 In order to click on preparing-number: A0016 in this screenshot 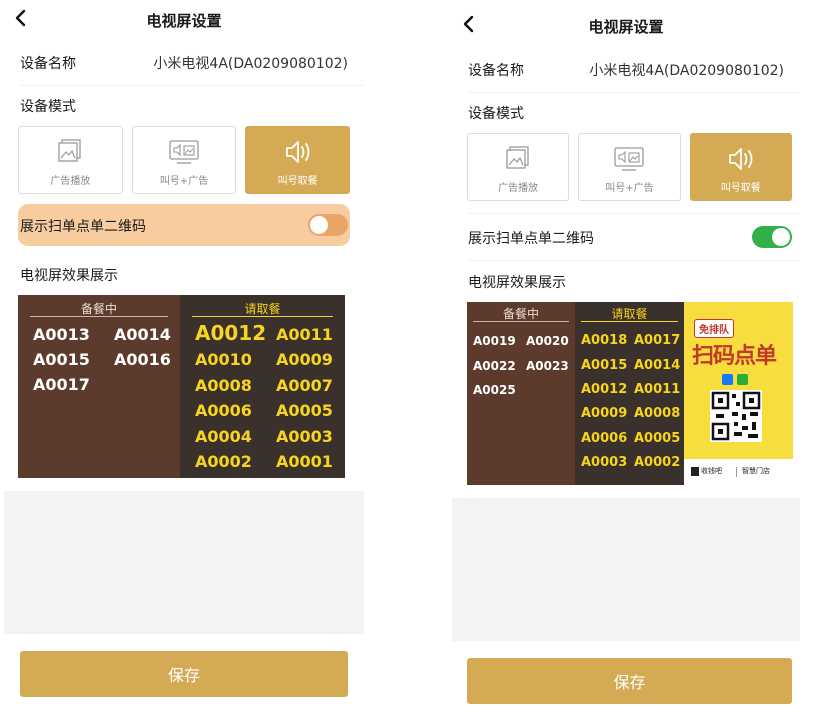, I will do `click(142, 359)`.